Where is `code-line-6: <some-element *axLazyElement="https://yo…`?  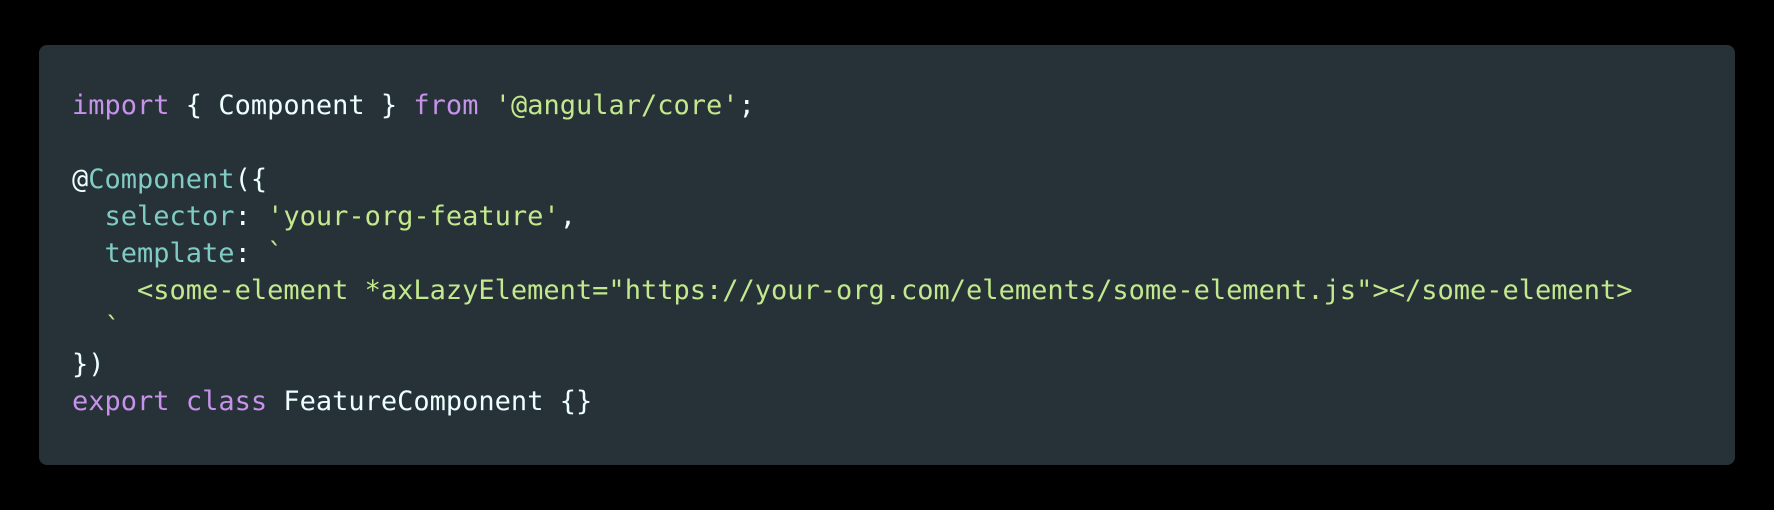 code-line-6: <some-element *axLazyElement="https://yo… is located at coordinates (903, 290).